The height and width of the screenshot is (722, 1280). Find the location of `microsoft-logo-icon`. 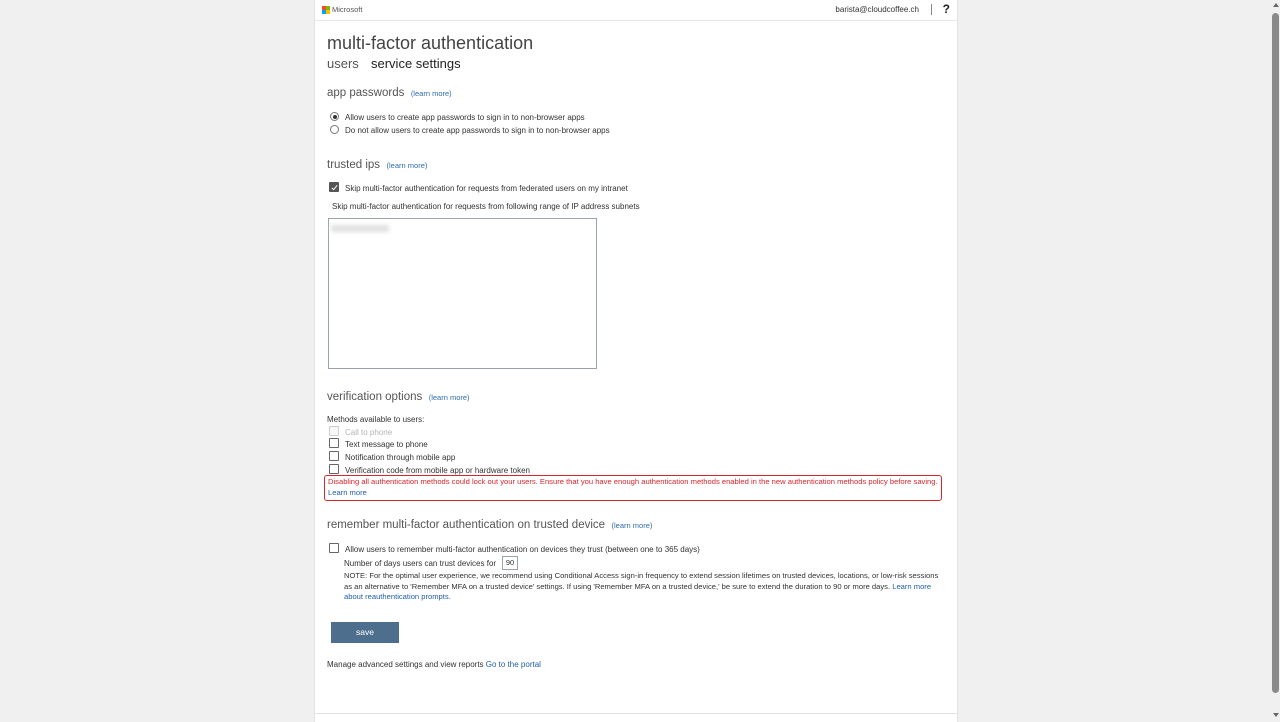

microsoft-logo-icon is located at coordinates (326, 10).